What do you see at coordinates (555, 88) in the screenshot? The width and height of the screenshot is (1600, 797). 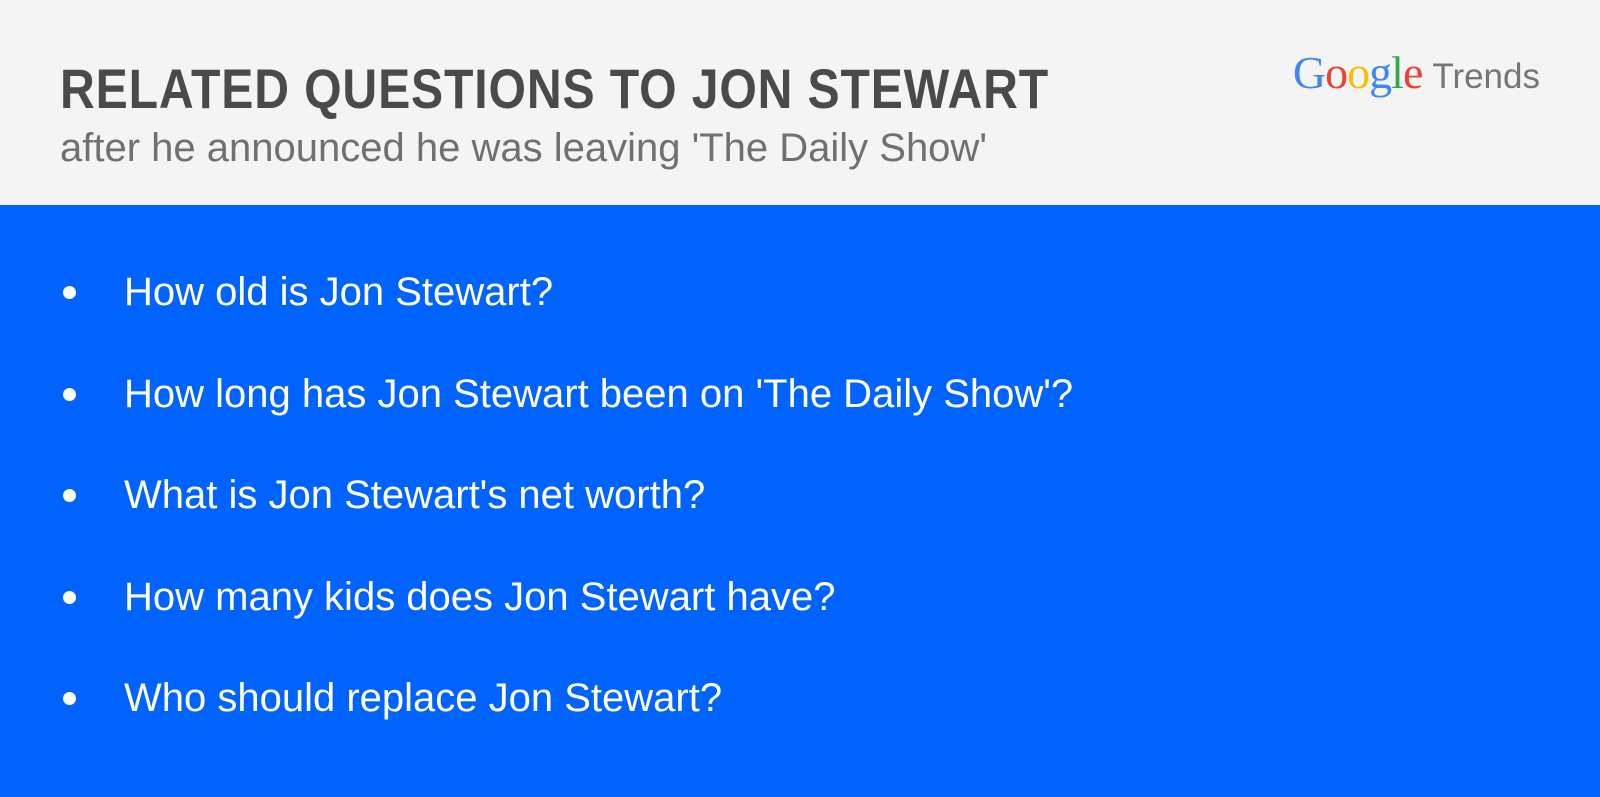 I see `page-title: RELATED QUESTIONS TO JON STEWART` at bounding box center [555, 88].